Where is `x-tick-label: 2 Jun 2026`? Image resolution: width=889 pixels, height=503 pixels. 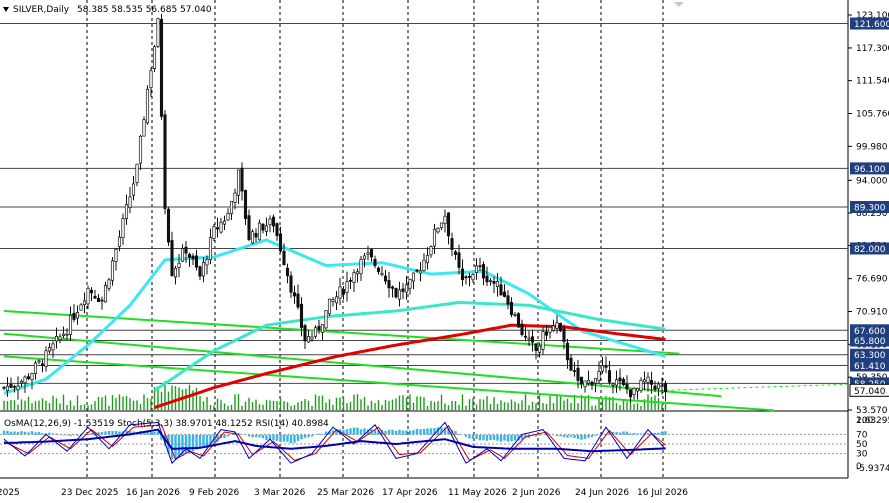 x-tick-label: 2 Jun 2026 is located at coordinates (536, 493).